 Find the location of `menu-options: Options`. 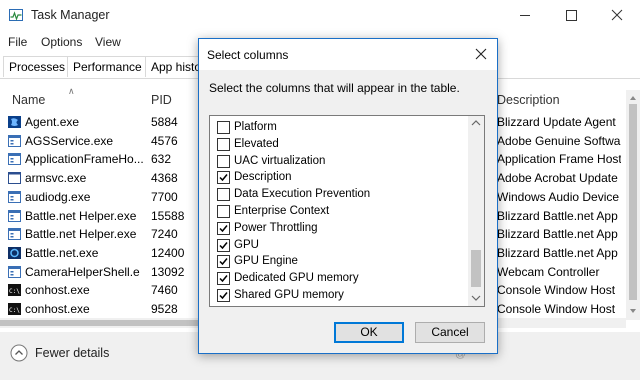

menu-options: Options is located at coordinates (61, 42).